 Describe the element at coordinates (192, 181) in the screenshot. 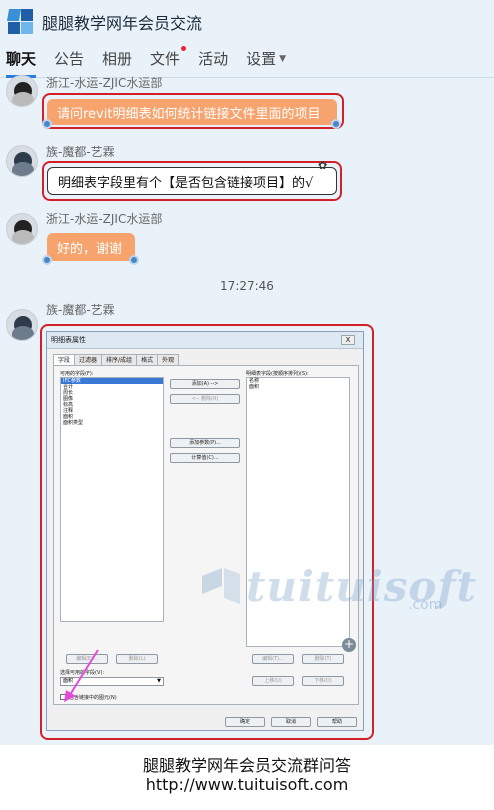

I see `message-bubble: 明细表字段里有个【是否包含链接项目】的√` at that location.